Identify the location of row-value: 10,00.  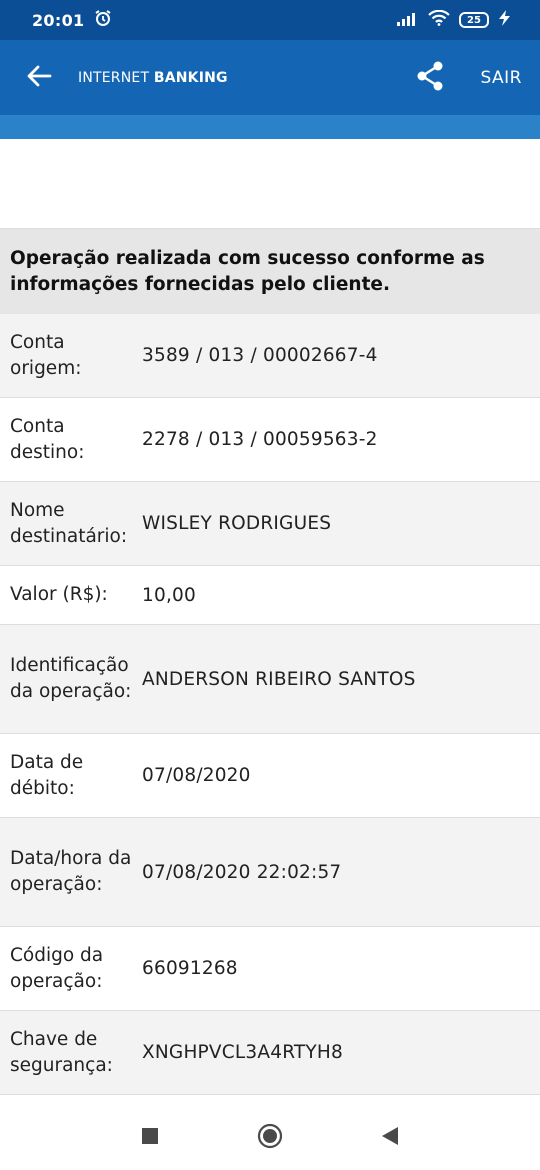
(169, 595).